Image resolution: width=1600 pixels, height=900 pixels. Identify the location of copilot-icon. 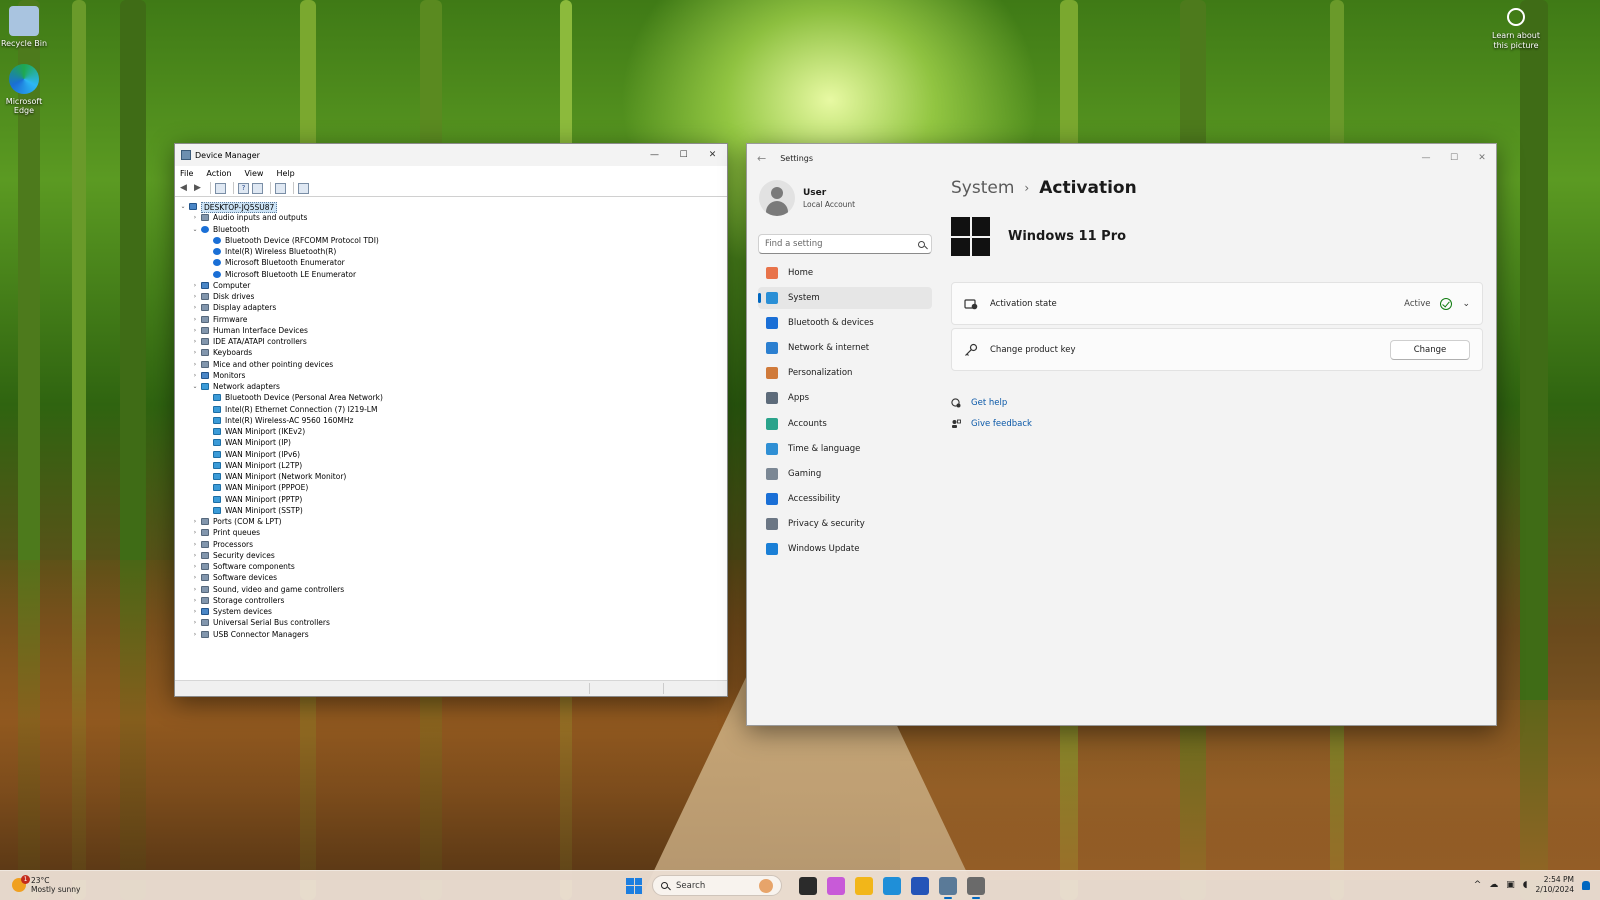
(836, 885).